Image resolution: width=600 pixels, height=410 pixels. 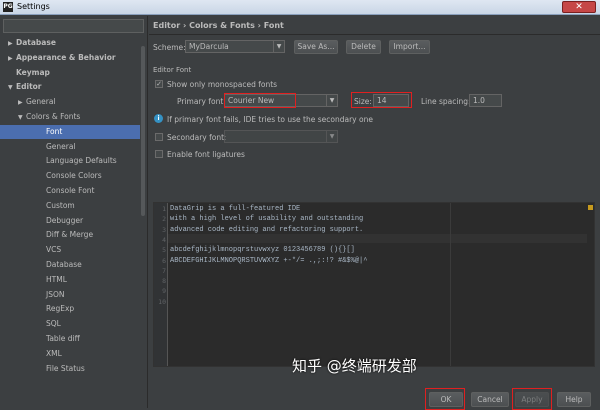 I want to click on font-ligatures-checkbox, so click(x=159, y=154).